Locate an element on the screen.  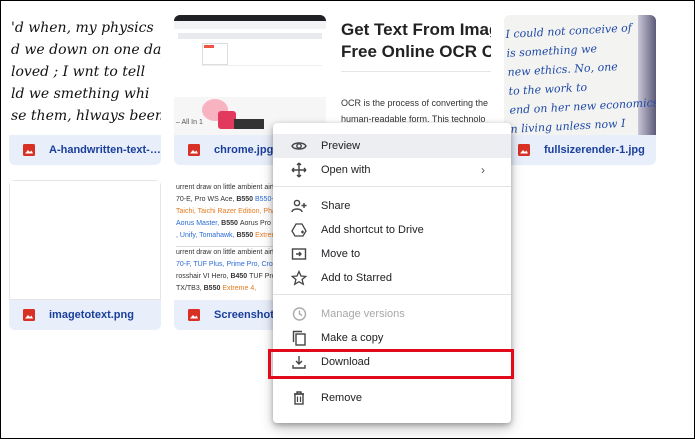
menu-item-share: Share is located at coordinates (392, 206).